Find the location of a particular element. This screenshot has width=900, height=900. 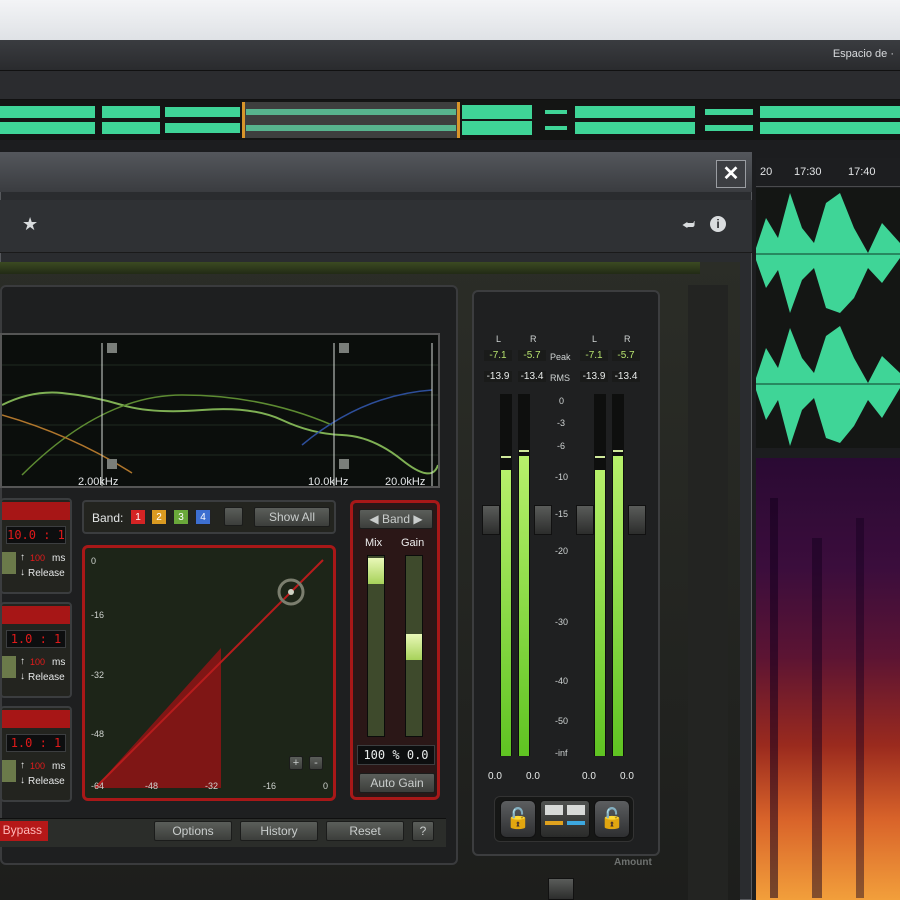

selection-region is located at coordinates (351, 120).